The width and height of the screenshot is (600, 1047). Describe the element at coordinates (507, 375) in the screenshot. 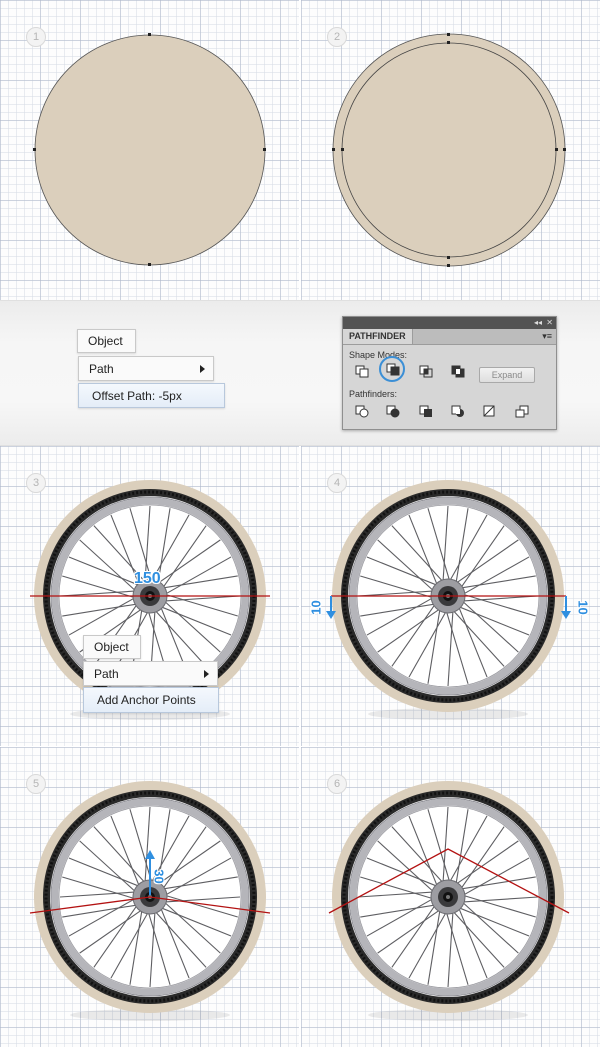

I see `expand-button: Expand` at that location.